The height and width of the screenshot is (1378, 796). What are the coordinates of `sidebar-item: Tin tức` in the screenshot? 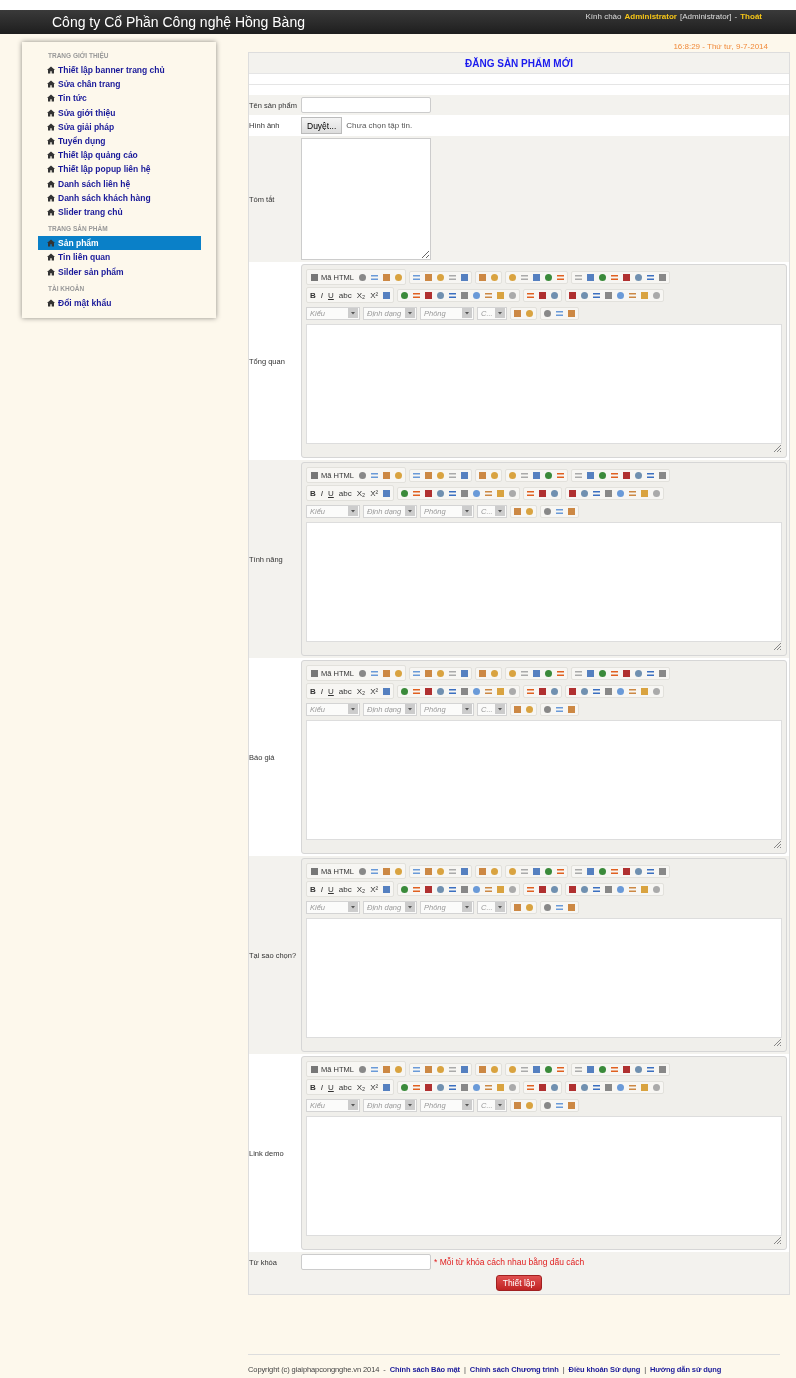 It's located at (119, 98).